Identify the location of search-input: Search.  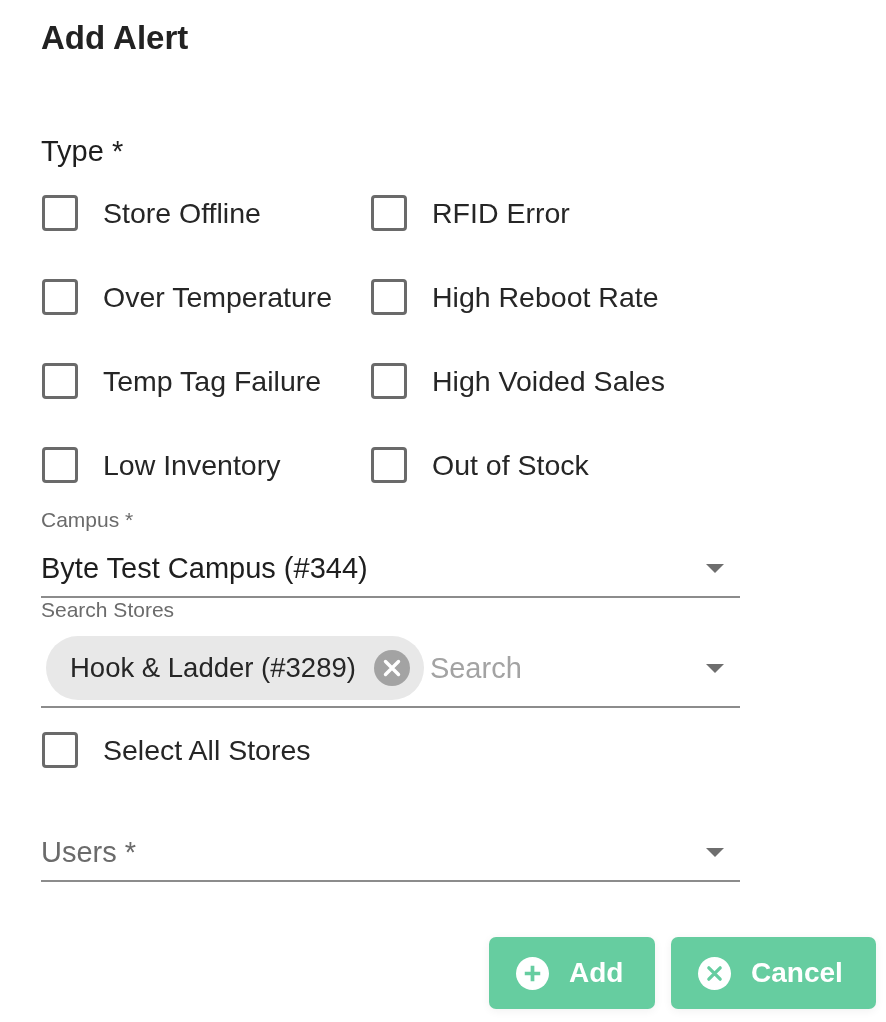
(529, 668).